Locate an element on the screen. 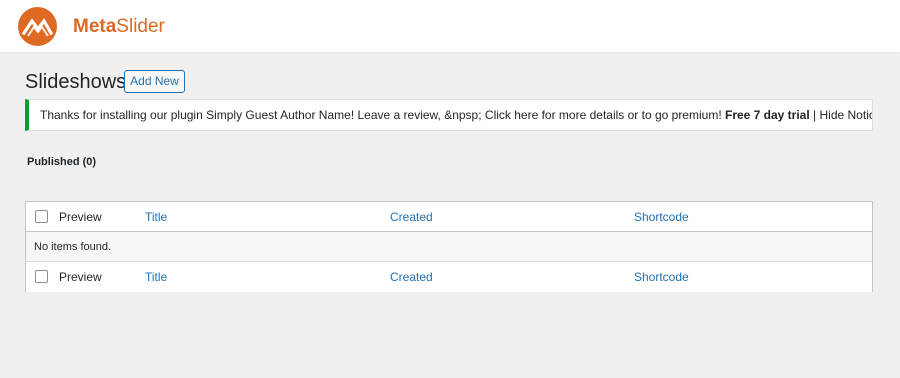 Image resolution: width=900 pixels, height=378 pixels. footer-column-preview: Preview is located at coordinates (80, 277).